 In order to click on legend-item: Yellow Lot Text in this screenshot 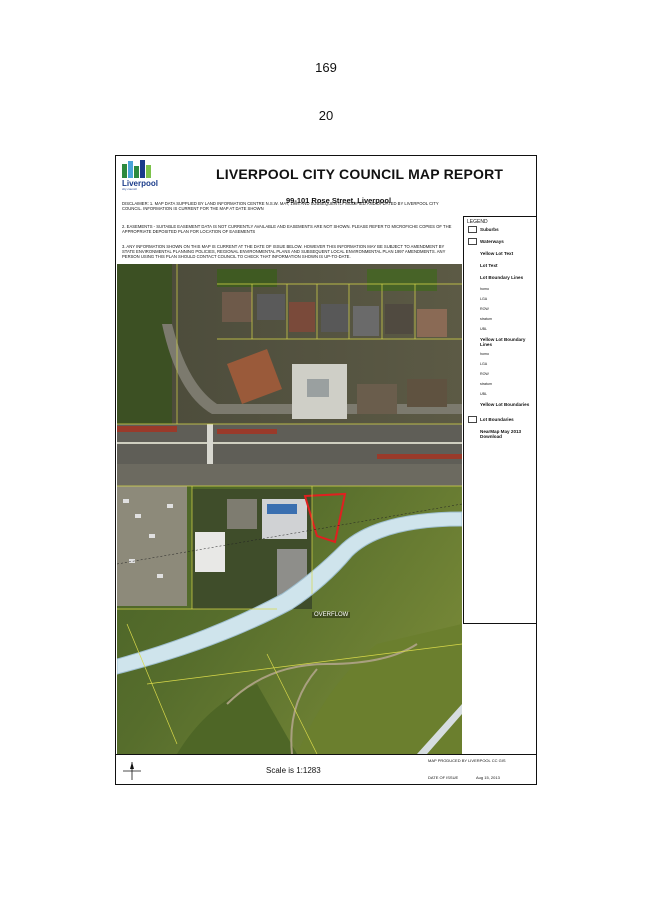, I will do `click(497, 253)`.